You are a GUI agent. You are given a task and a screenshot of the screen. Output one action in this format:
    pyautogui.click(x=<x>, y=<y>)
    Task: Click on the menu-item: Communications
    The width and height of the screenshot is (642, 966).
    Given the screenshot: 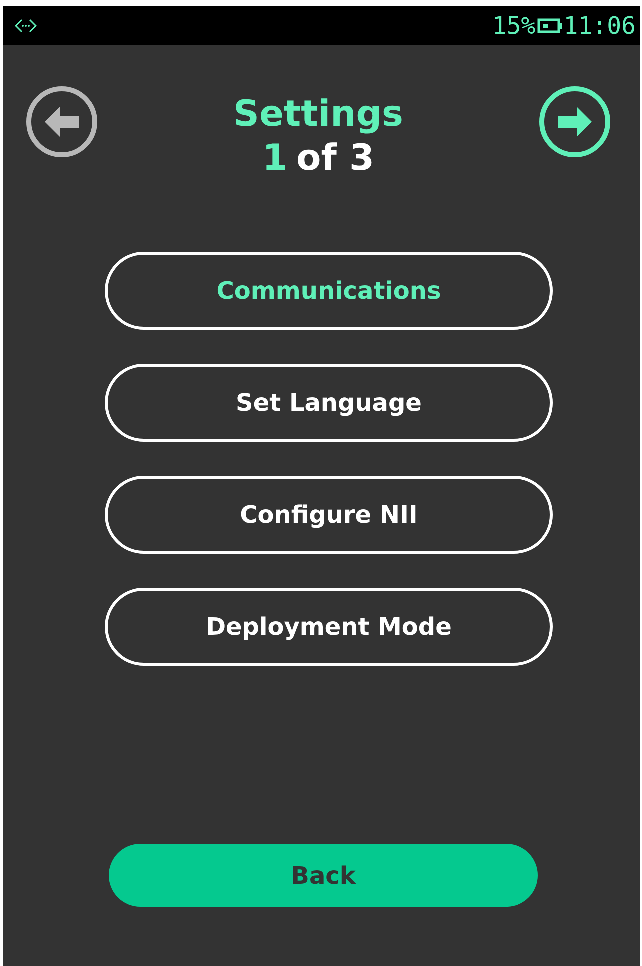 What is the action you would take?
    pyautogui.click(x=329, y=291)
    